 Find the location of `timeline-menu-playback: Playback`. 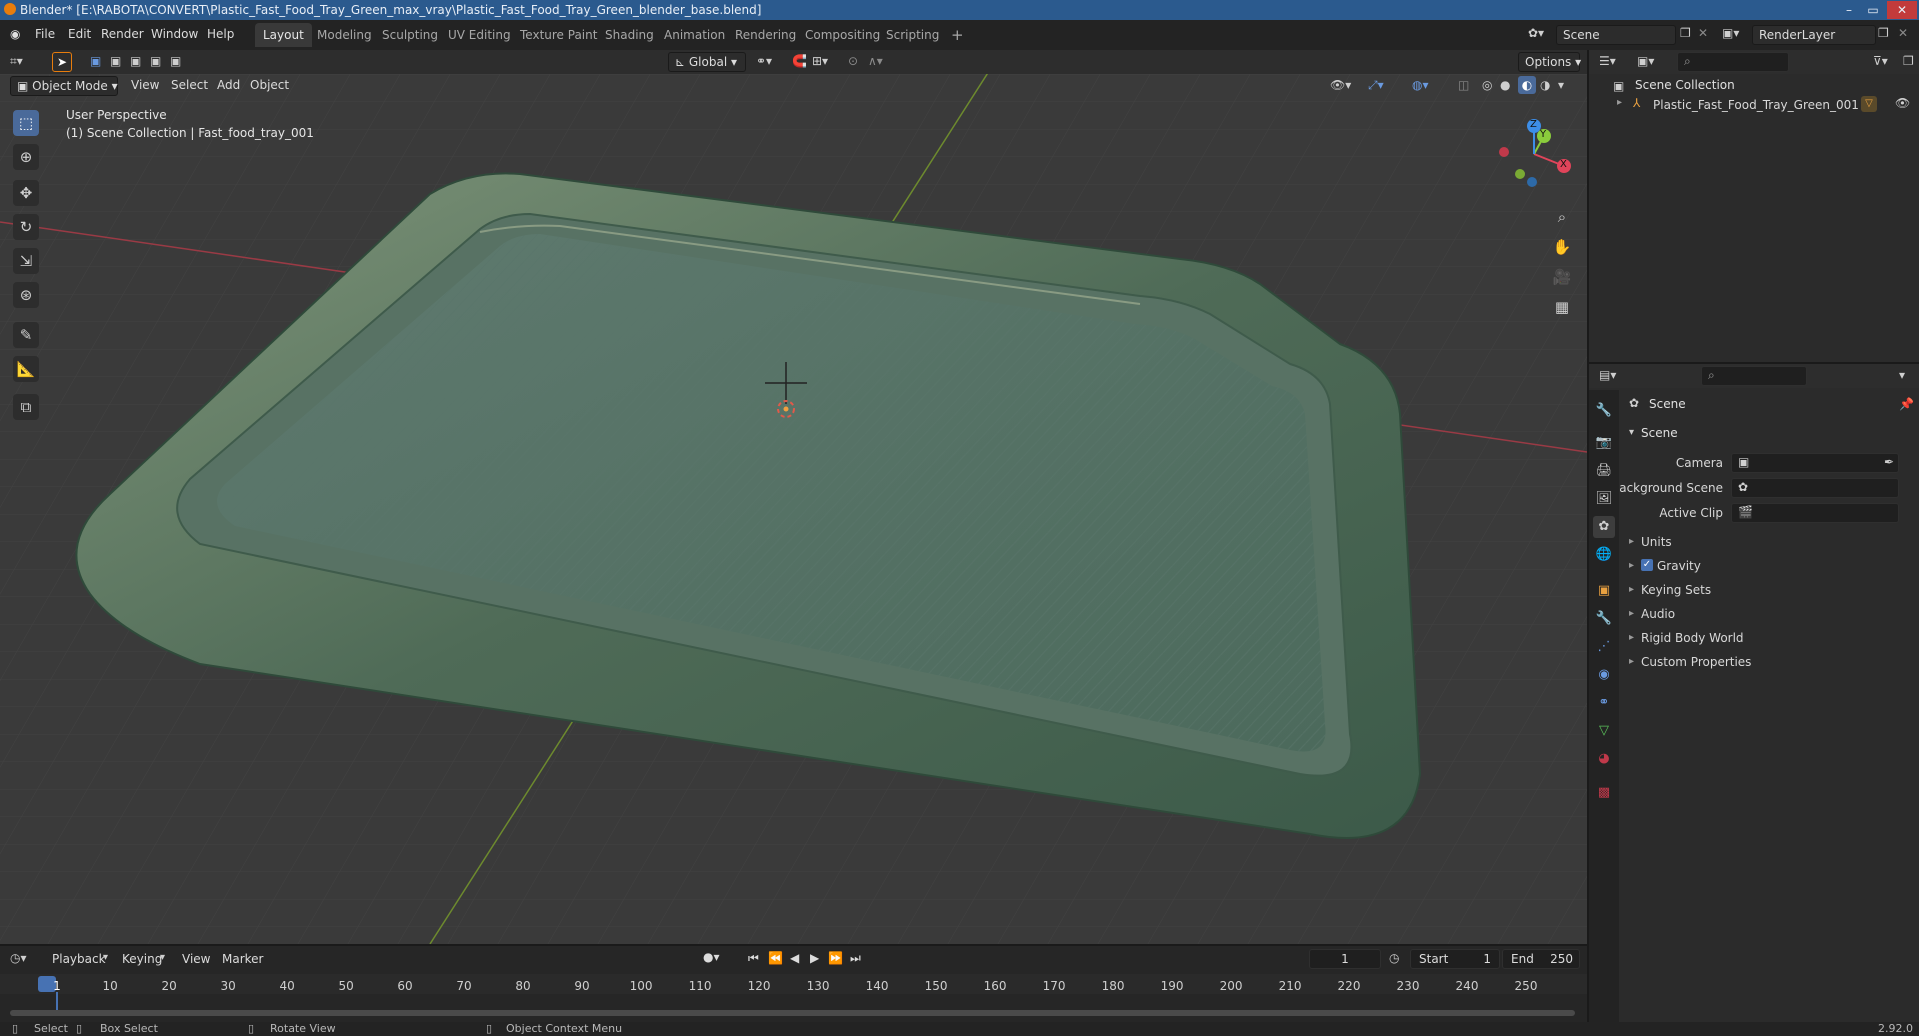

timeline-menu-playback: Playback is located at coordinates (79, 959).